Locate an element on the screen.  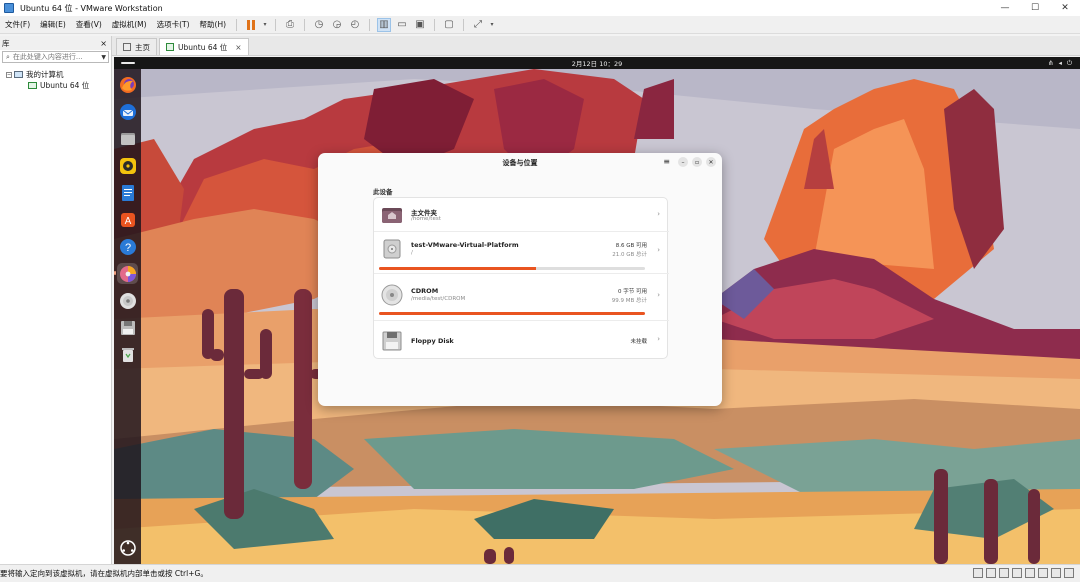
device-row-home: 主文件夹 /home/test › is located at coordinates (521, 215).